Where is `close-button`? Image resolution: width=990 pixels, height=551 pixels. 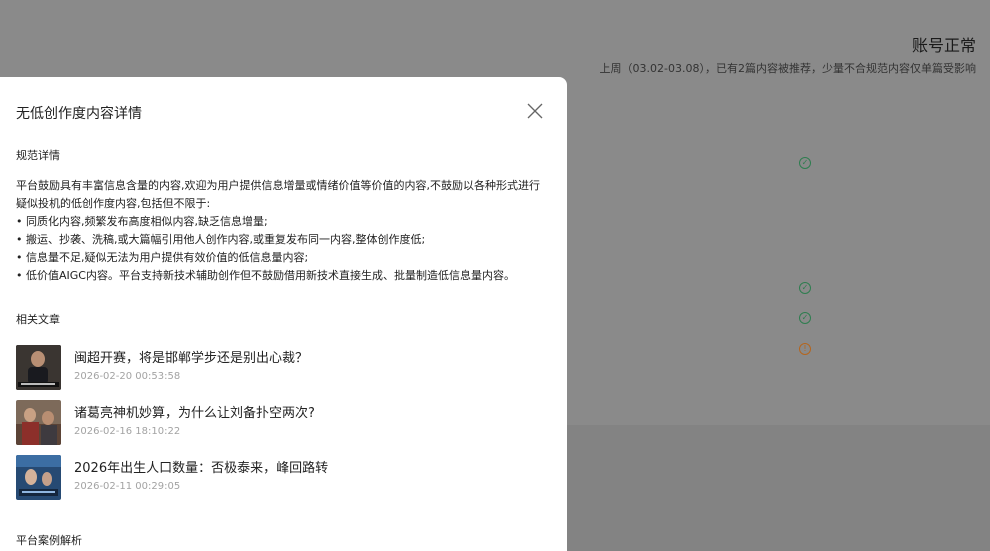
close-button is located at coordinates (535, 111).